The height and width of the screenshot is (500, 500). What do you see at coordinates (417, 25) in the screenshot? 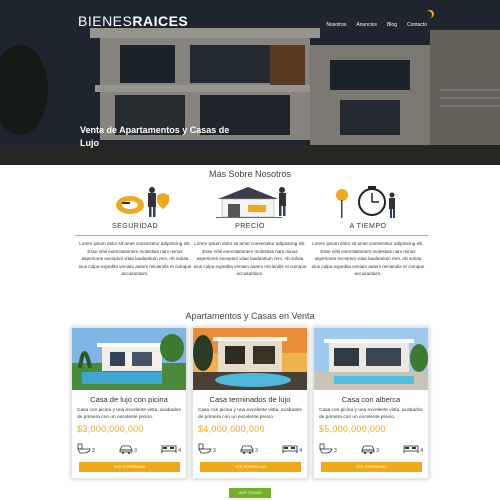
I see `nav-link-contacto: Contacto` at bounding box center [417, 25].